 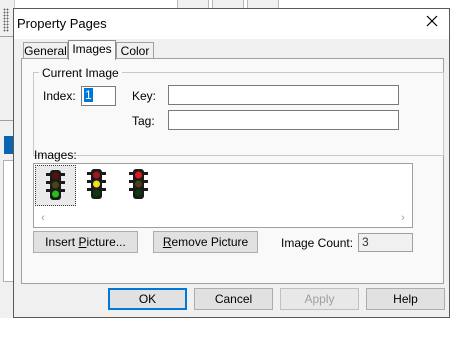 What do you see at coordinates (233, 299) in the screenshot?
I see `cancel-button: Cancel` at bounding box center [233, 299].